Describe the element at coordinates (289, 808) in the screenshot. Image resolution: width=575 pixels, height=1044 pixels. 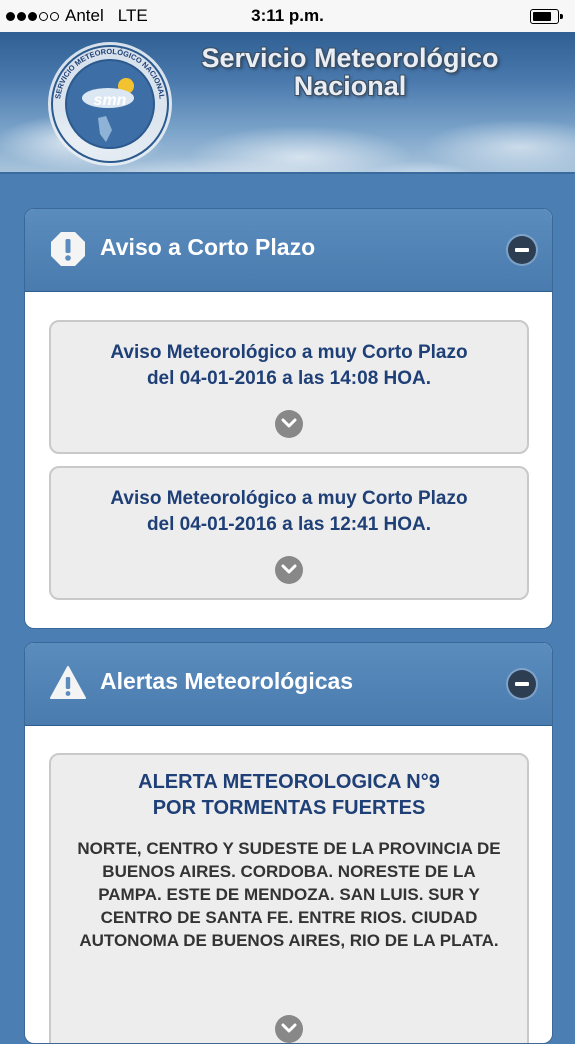
I see `alert-title-line: POR TORMENTAS FUERTES` at that location.